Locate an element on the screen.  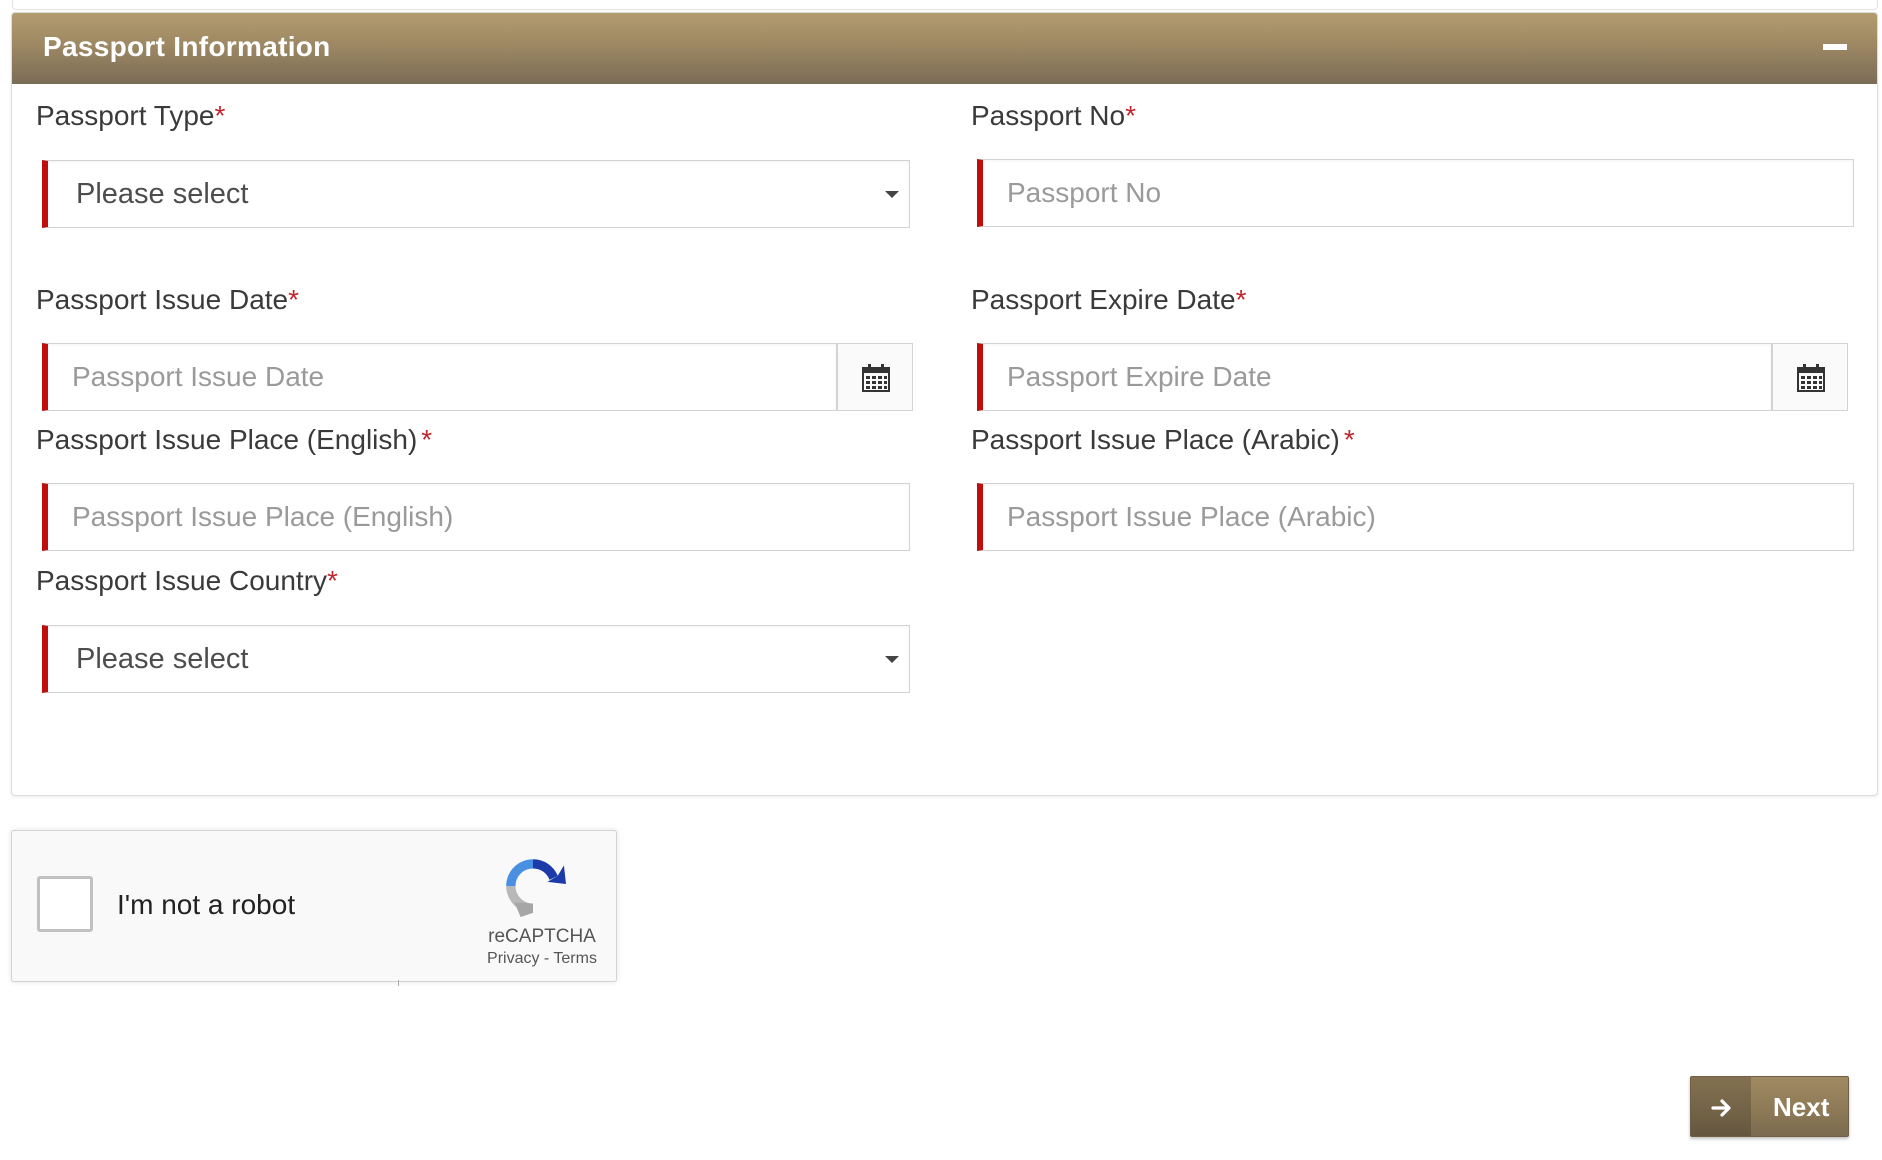
expire-date-field is located at coordinates (1374, 377).